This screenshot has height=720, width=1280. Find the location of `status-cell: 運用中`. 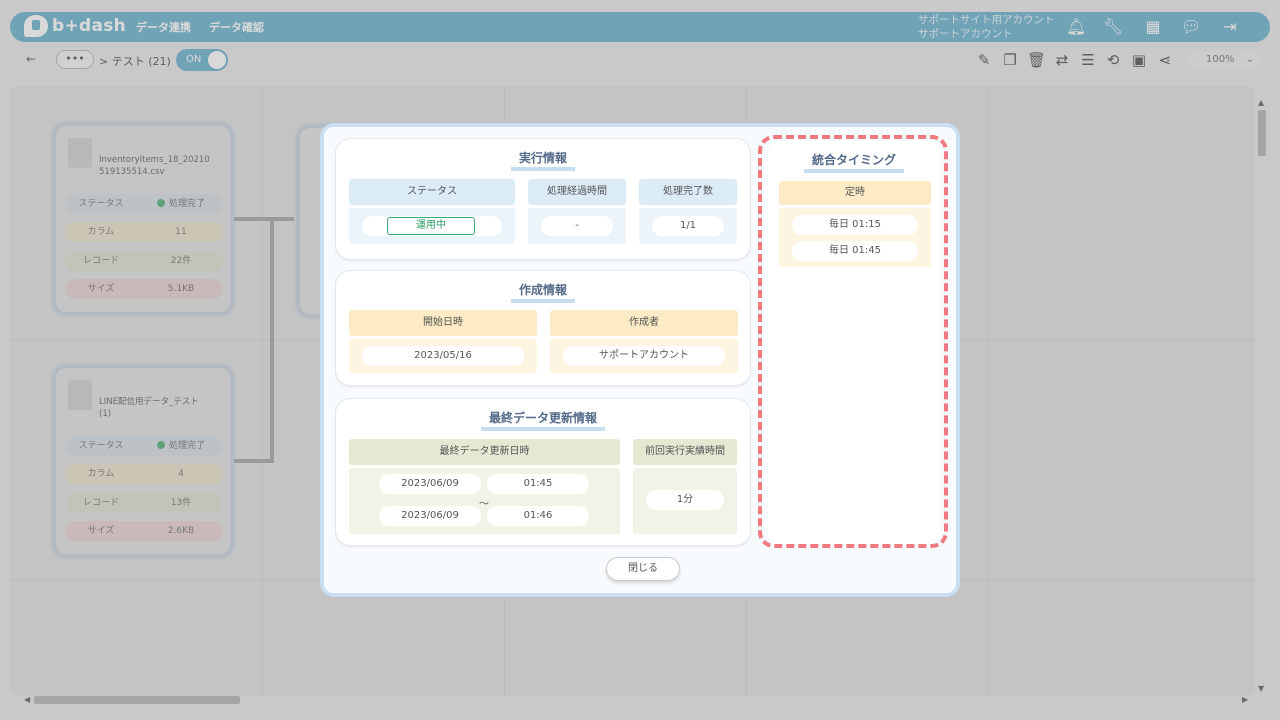

status-cell: 運用中 is located at coordinates (432, 226).